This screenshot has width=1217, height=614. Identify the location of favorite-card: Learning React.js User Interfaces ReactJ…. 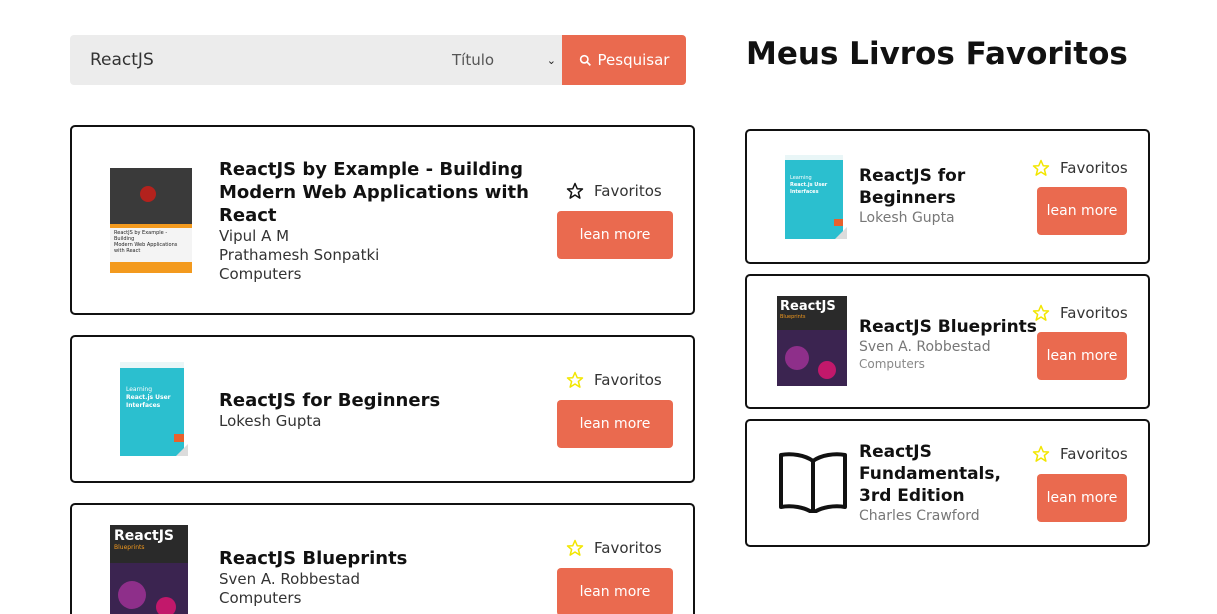
(947, 196).